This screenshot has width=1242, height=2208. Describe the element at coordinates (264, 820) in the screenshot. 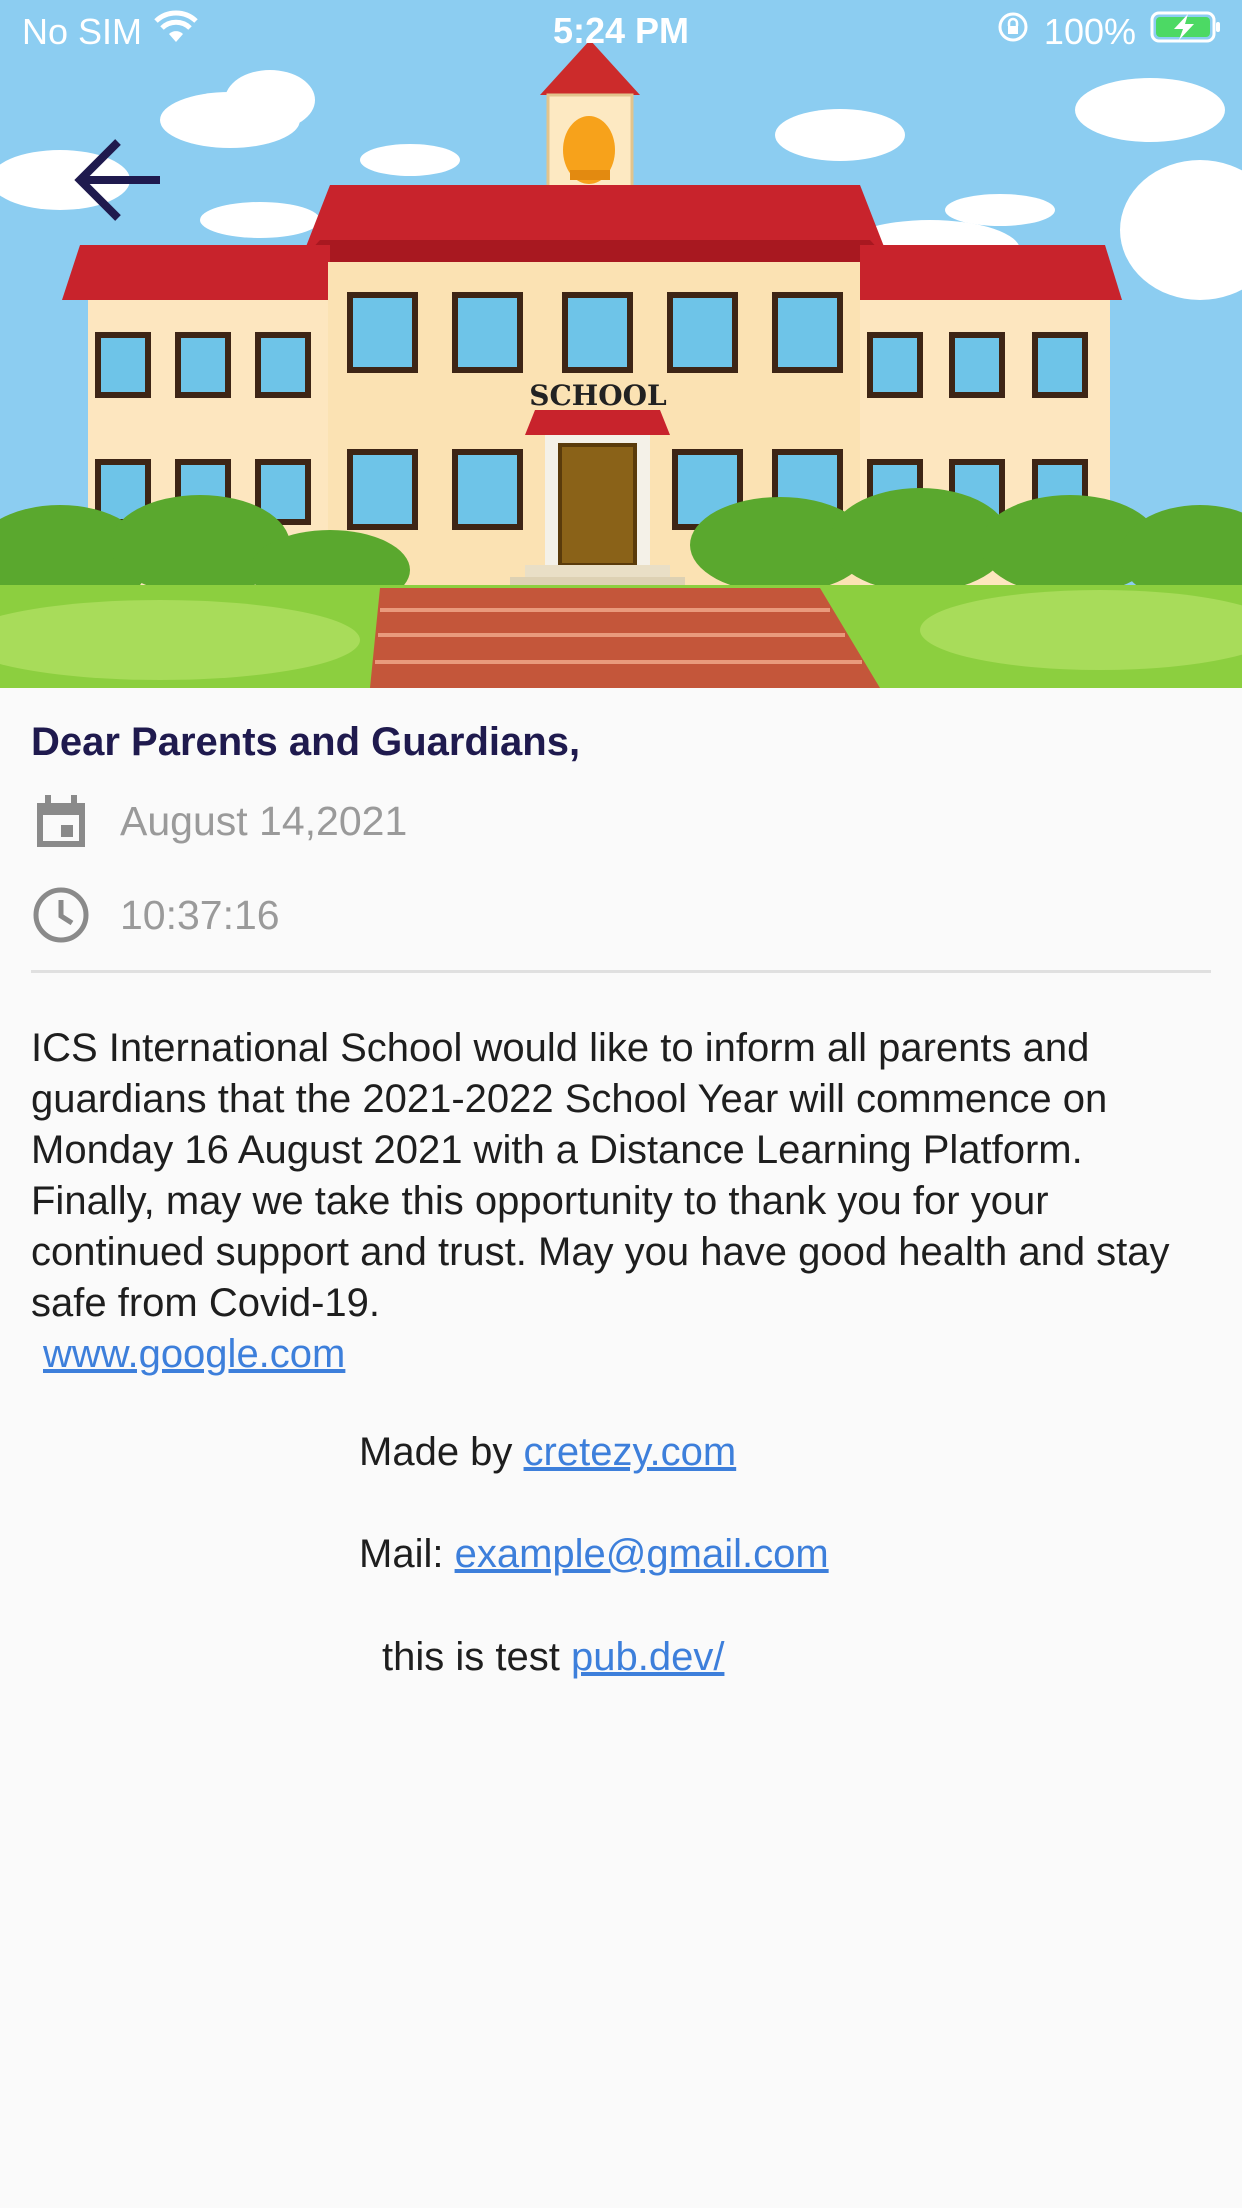

I see `notice-date: August 14,2021` at that location.